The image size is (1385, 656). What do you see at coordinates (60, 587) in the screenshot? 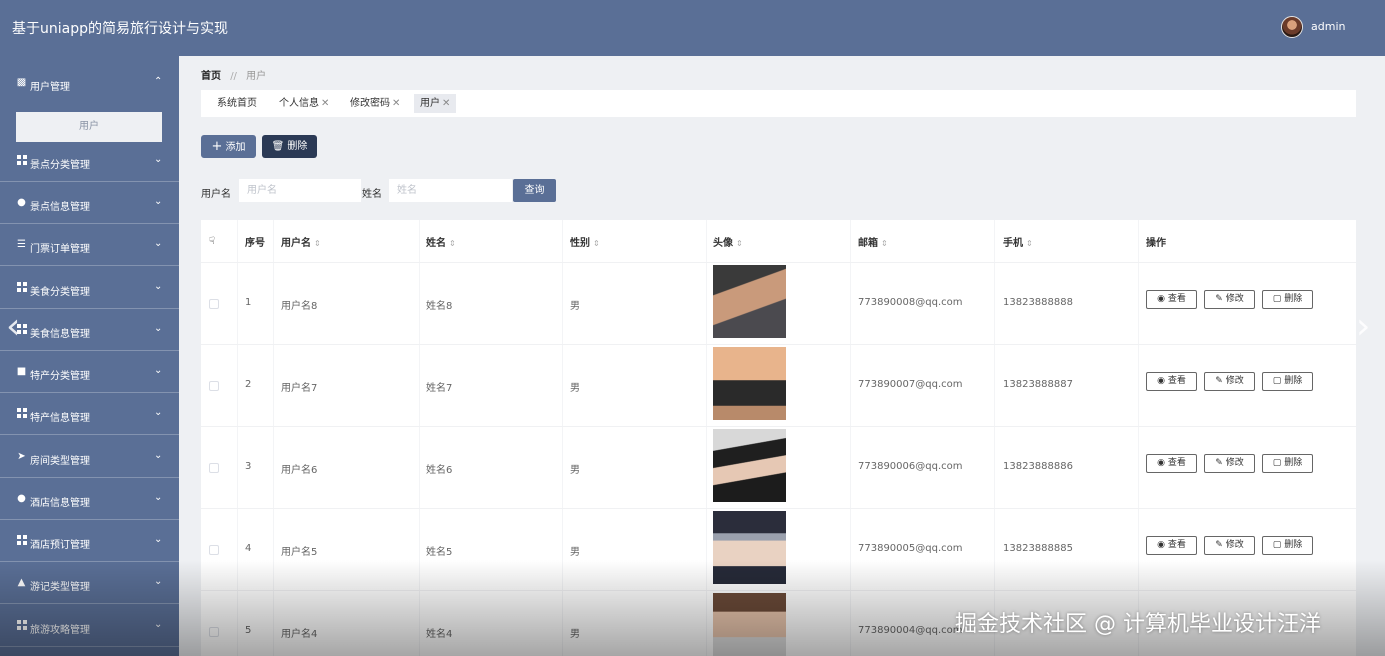
I see `sidebar-item-label: 游记类型管理` at bounding box center [60, 587].